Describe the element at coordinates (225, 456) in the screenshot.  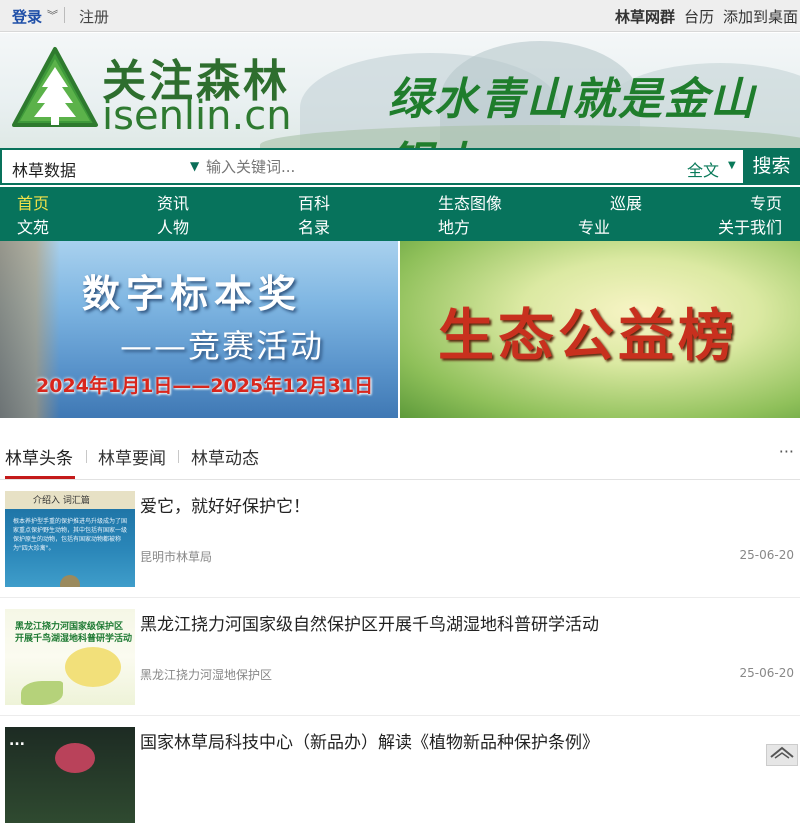
I see `tab-updates: 林草动态` at that location.